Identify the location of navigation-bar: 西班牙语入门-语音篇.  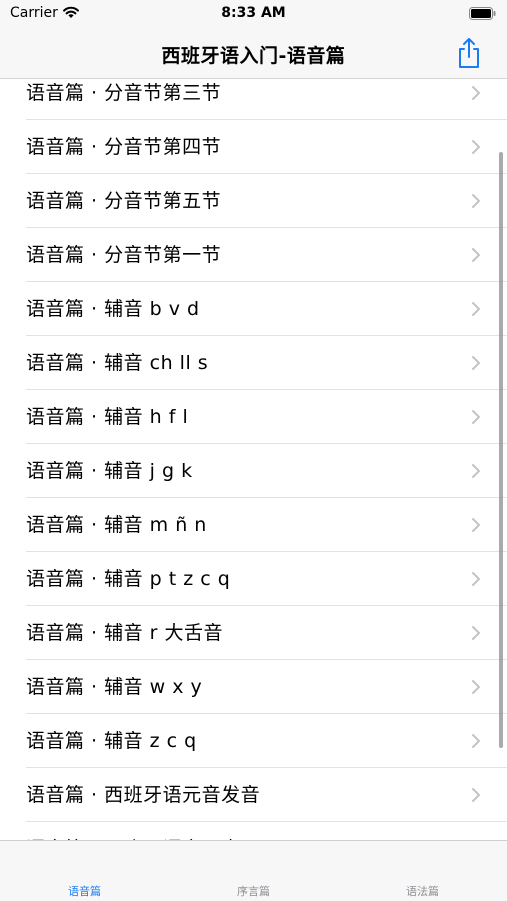
(253, 54).